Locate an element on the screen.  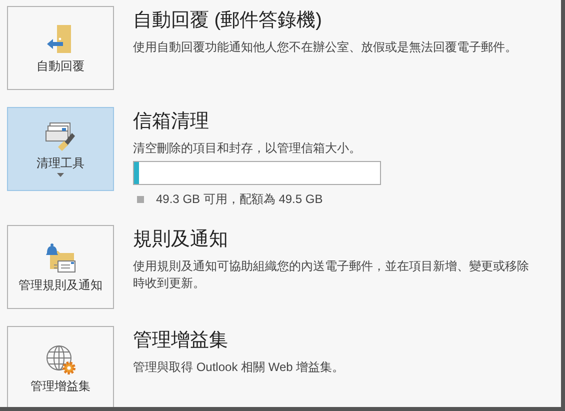
auto-reply-button: 自動回覆 is located at coordinates (60, 48).